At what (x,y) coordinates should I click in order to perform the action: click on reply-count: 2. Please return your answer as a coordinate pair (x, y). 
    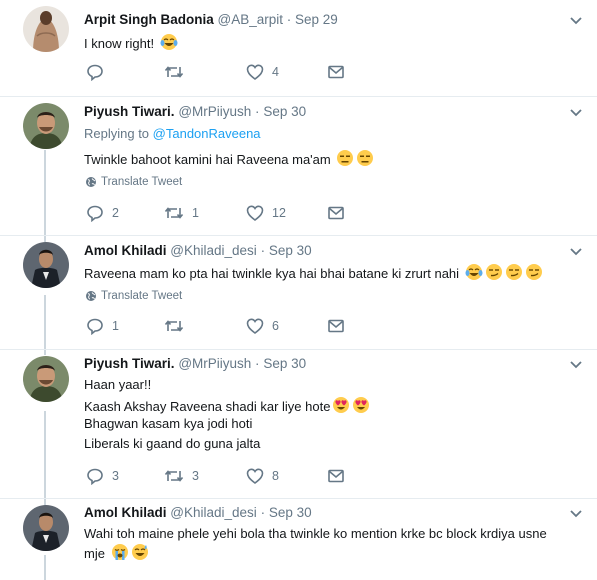
    Looking at the image, I should click on (115, 213).